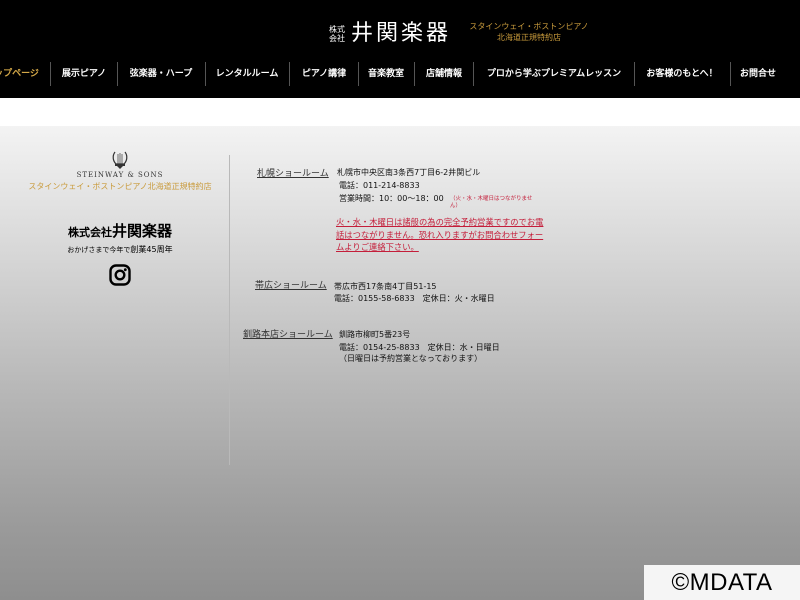  What do you see at coordinates (379, 185) in the screenshot?
I see `sapporo-tel: 電話：011-214-8833` at bounding box center [379, 185].